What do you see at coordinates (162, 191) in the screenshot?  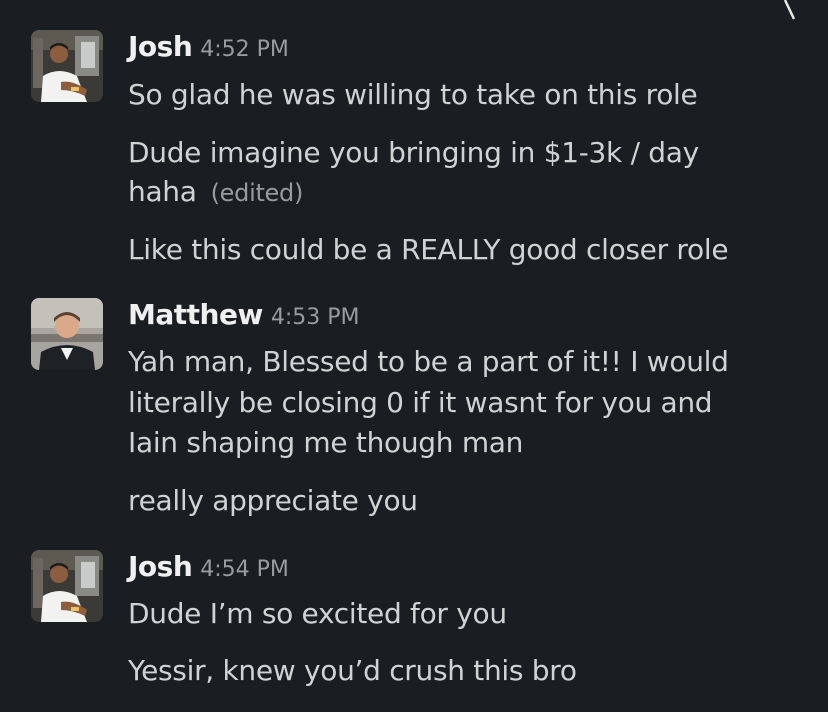 I see `message-text-line: haha` at bounding box center [162, 191].